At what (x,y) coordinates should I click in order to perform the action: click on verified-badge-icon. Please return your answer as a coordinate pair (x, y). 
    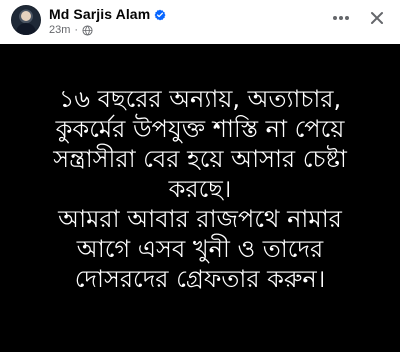
    Looking at the image, I should click on (160, 14).